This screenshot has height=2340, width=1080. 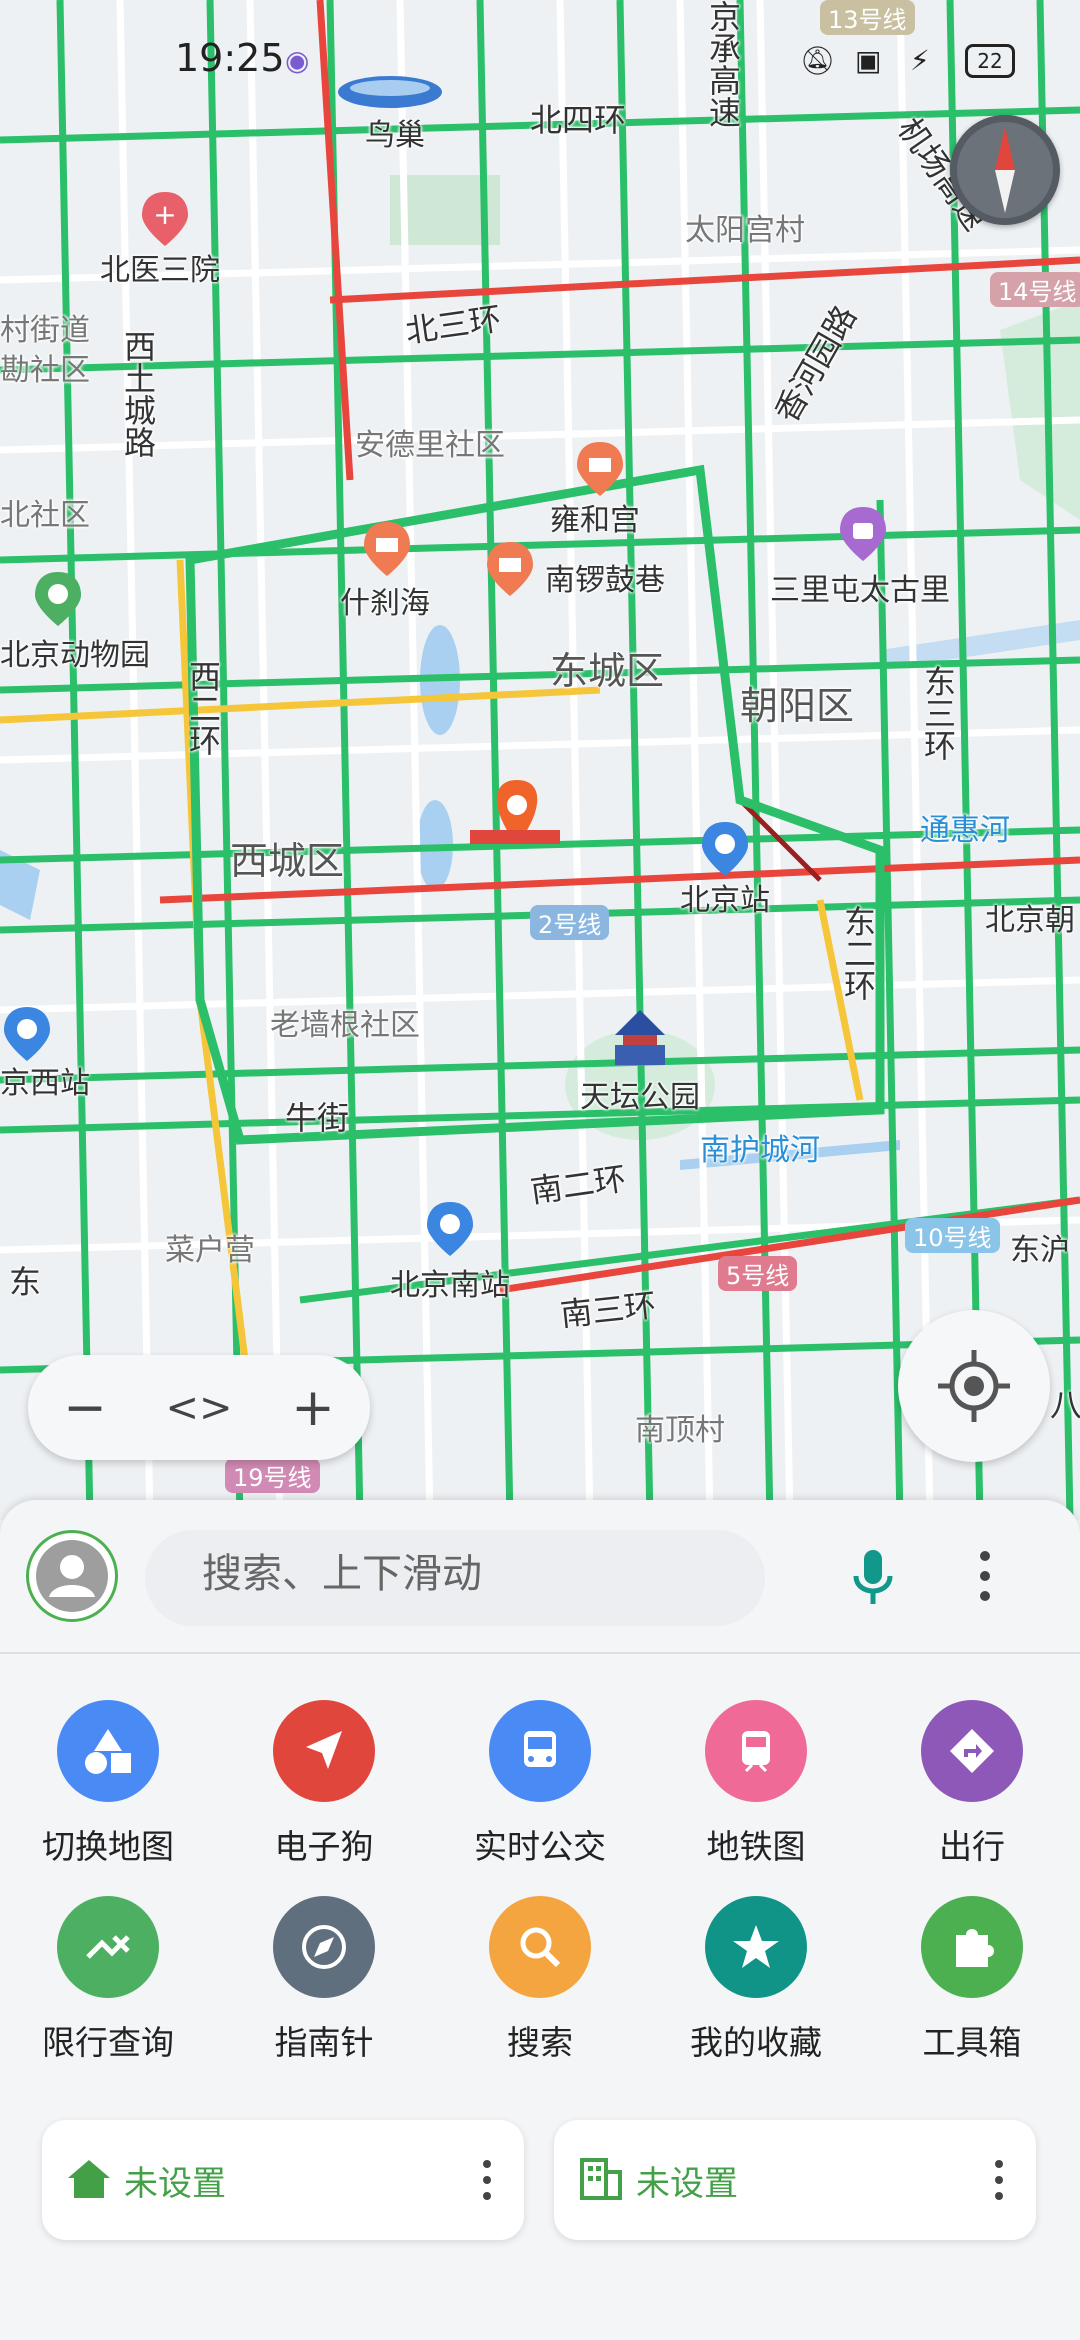 What do you see at coordinates (965, 830) in the screenshot?
I see `map-label: 通惠河` at bounding box center [965, 830].